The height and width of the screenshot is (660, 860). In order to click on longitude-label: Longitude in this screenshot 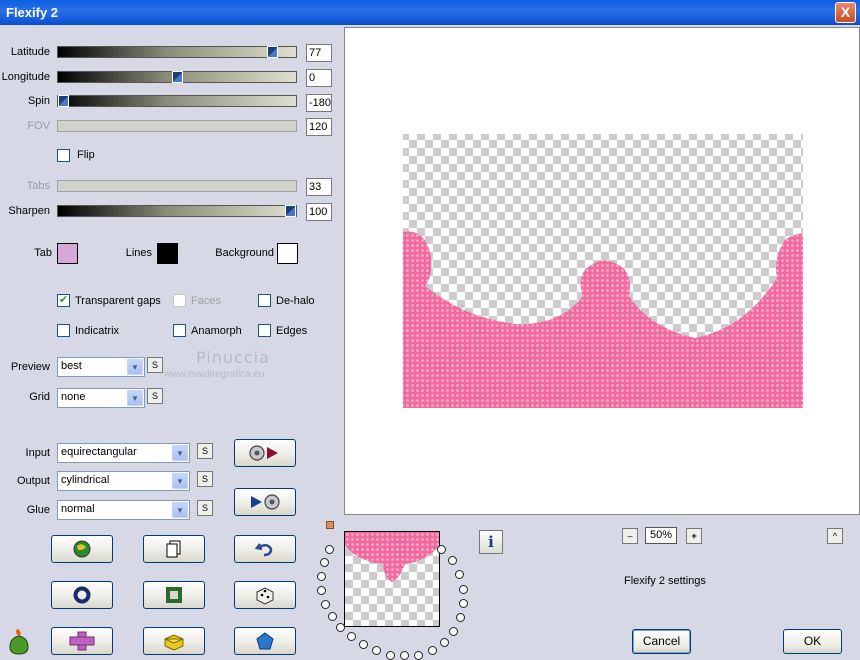, I will do `click(25, 77)`.